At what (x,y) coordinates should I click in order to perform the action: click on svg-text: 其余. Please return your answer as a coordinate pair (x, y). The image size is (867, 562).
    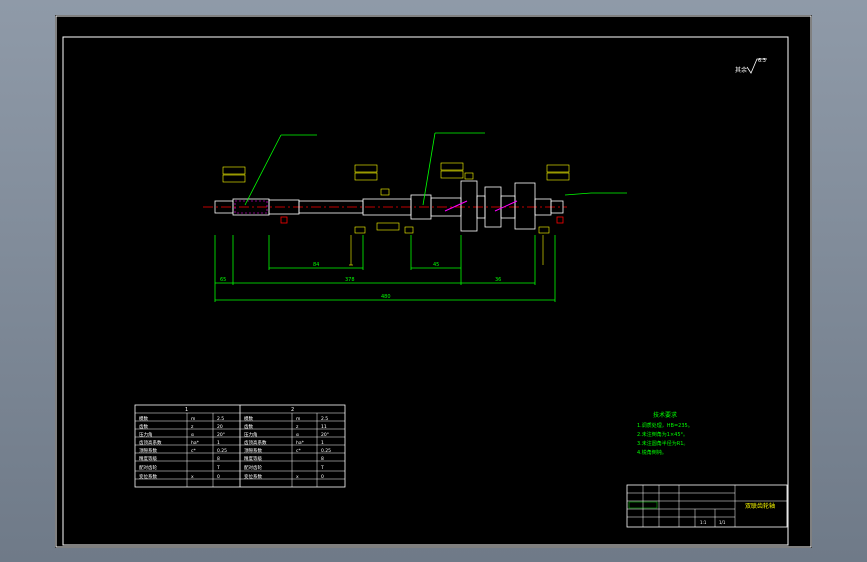
    Looking at the image, I should click on (741, 70).